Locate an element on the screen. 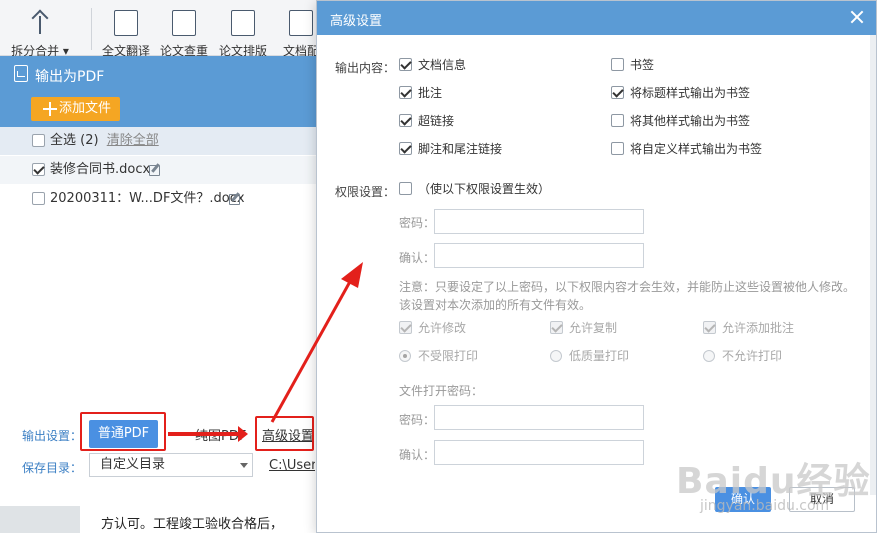  save-path-link: C:\Users is located at coordinates (292, 465).